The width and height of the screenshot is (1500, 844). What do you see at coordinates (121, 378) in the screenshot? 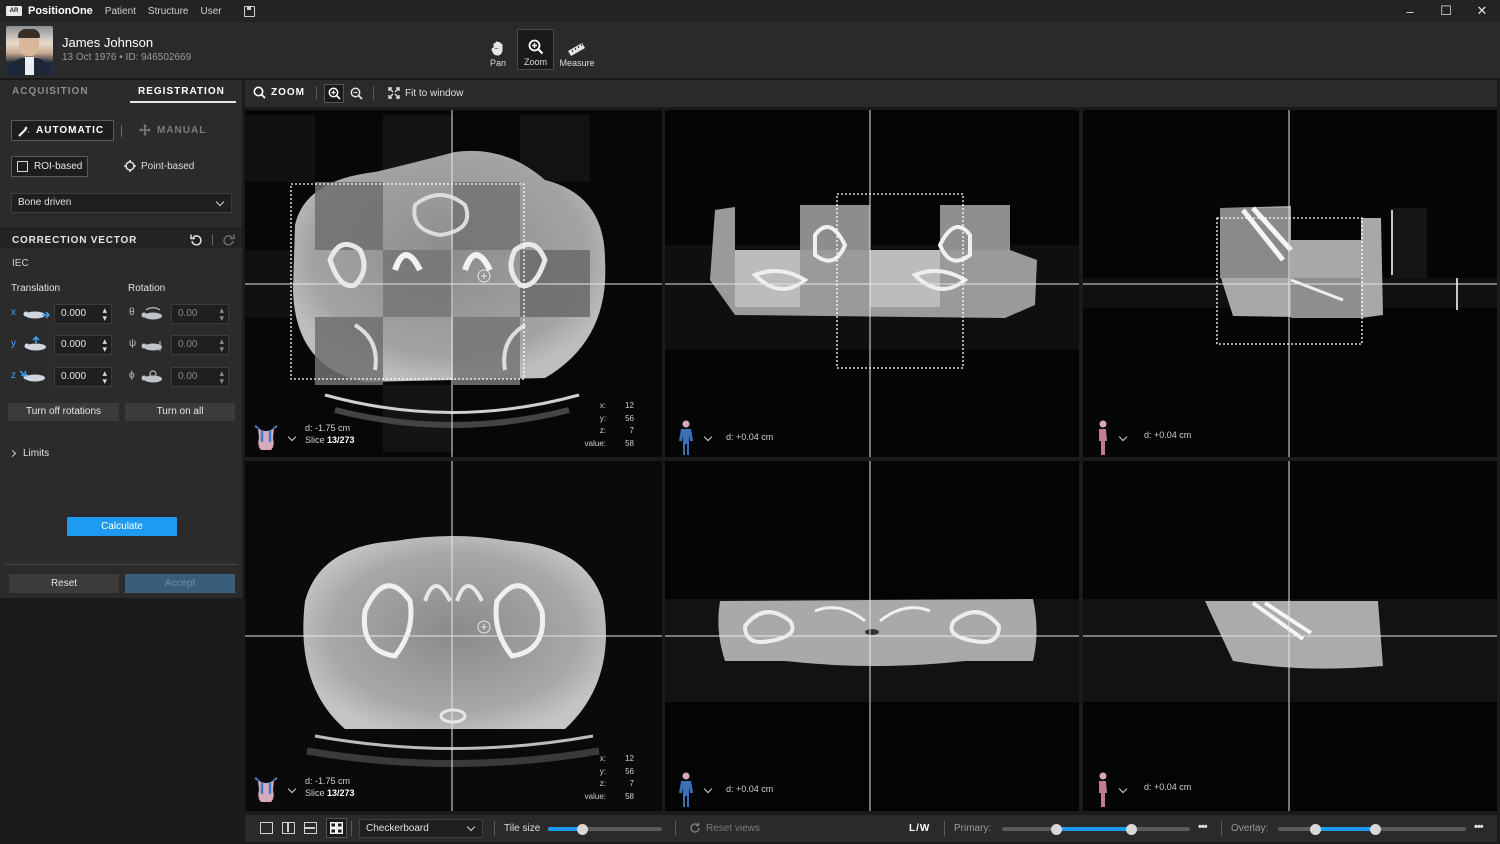
I see `vector-row-z: z 0.000 ▴ ▾ ϕ 0.00 ▴ ▾` at bounding box center [121, 378].